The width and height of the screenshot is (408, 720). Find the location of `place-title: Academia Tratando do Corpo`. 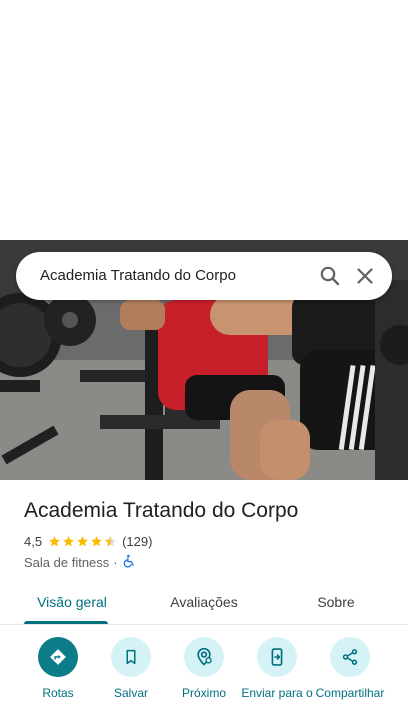

place-title: Academia Tratando do Corpo is located at coordinates (161, 510).